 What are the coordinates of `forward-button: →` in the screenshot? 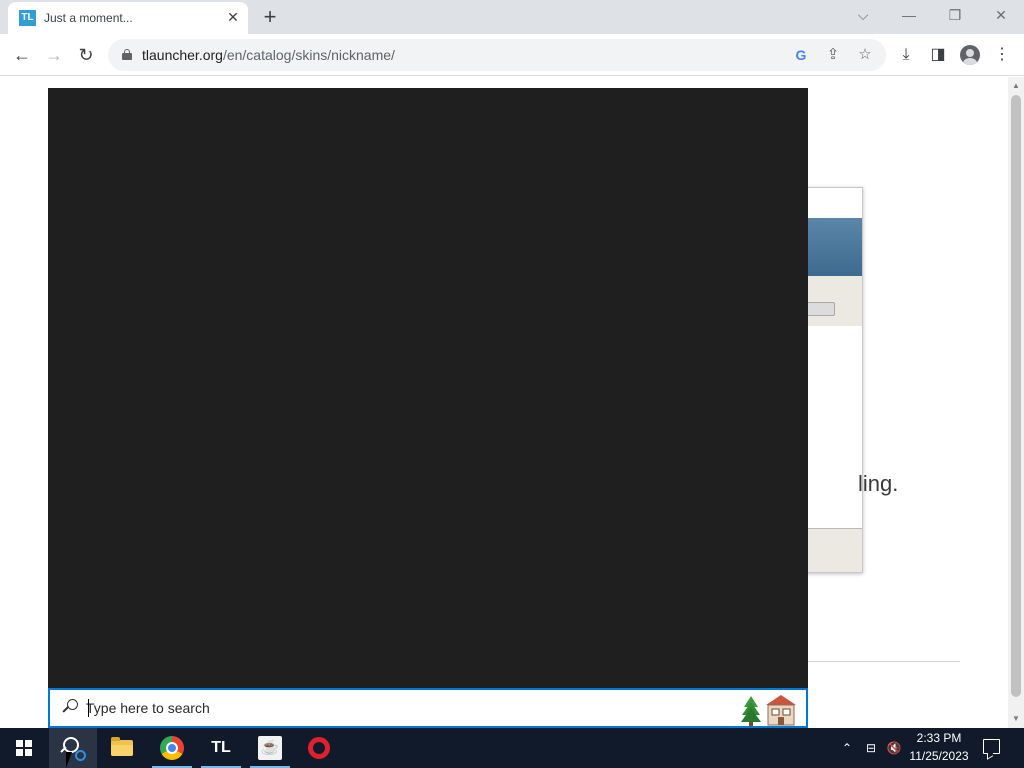 It's located at (54, 55).